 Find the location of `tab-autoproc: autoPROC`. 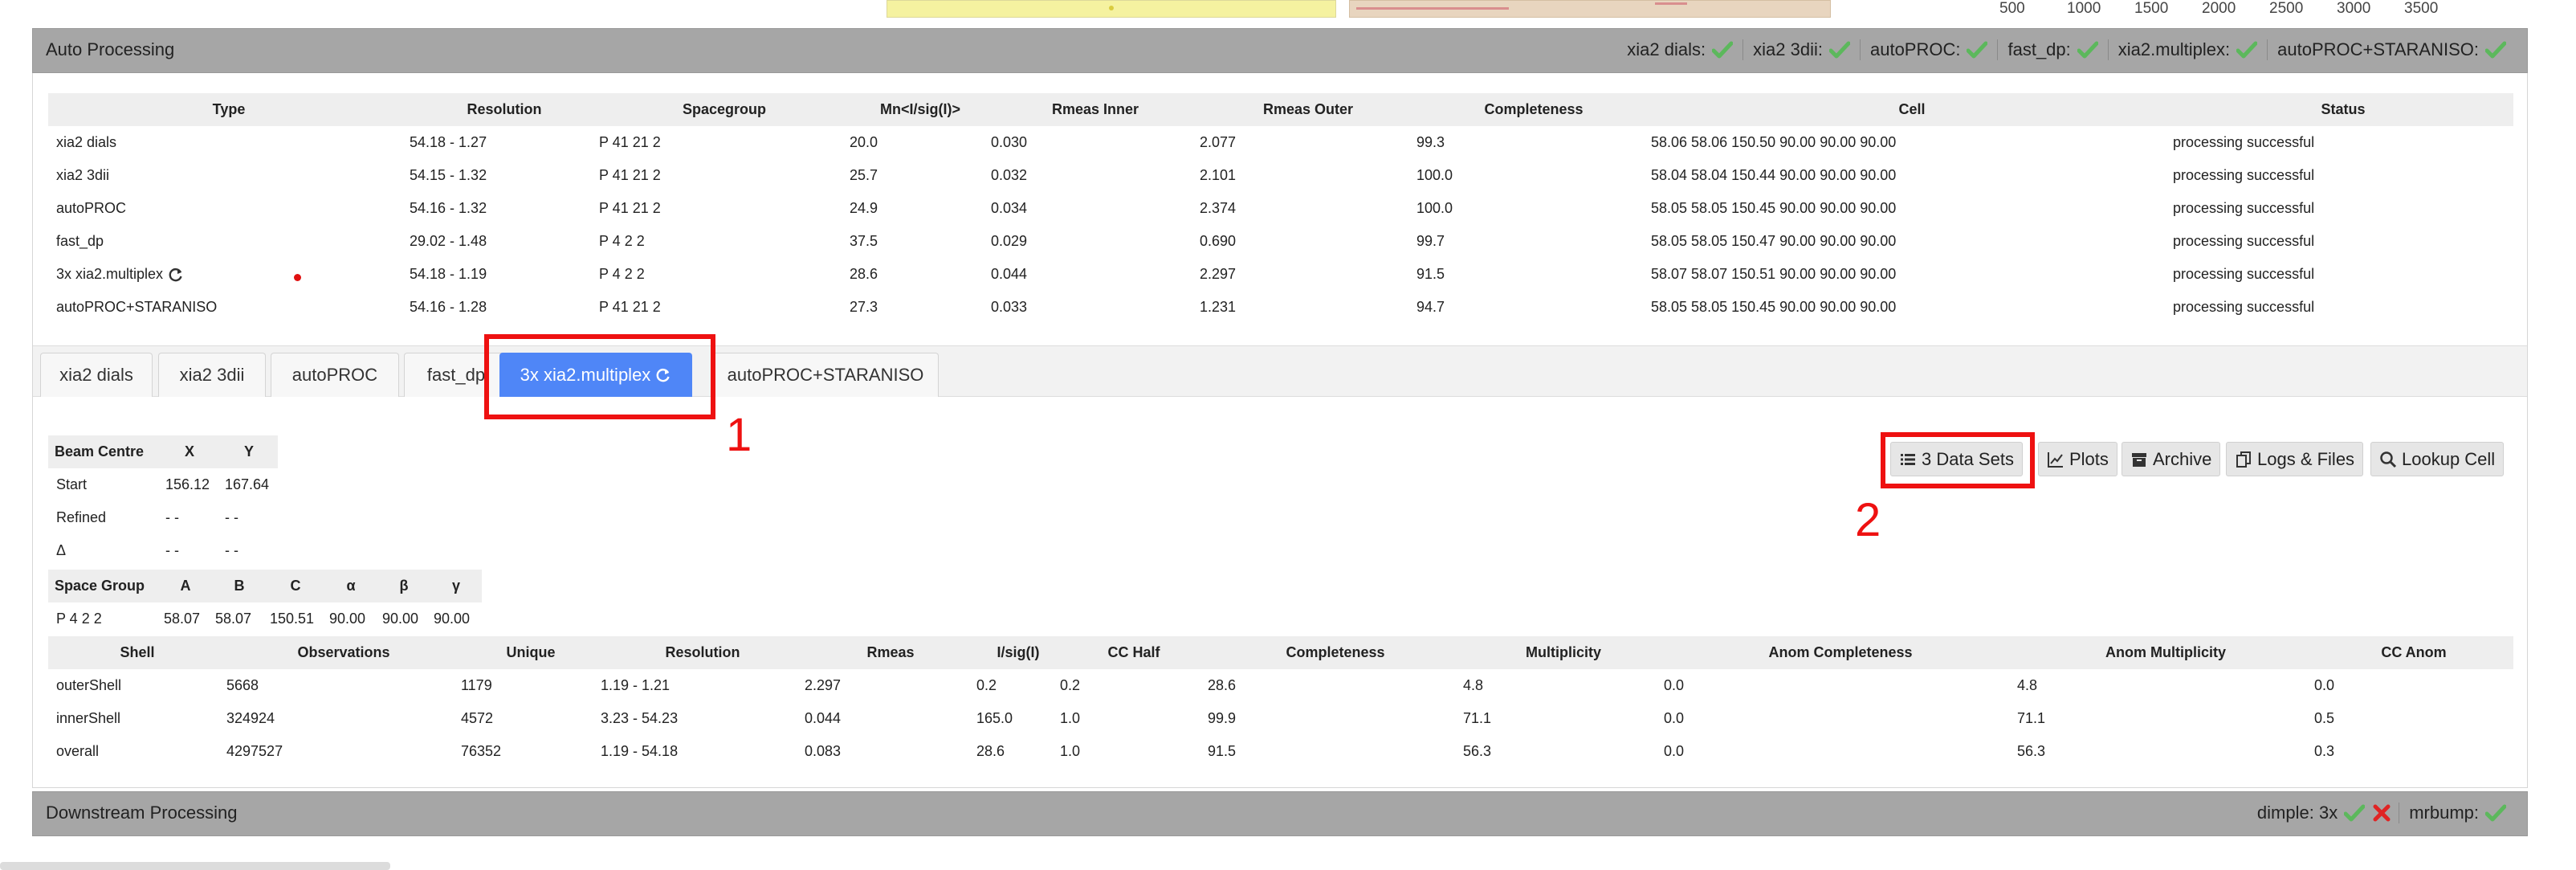

tab-autoproc: autoPROC is located at coordinates (335, 375).